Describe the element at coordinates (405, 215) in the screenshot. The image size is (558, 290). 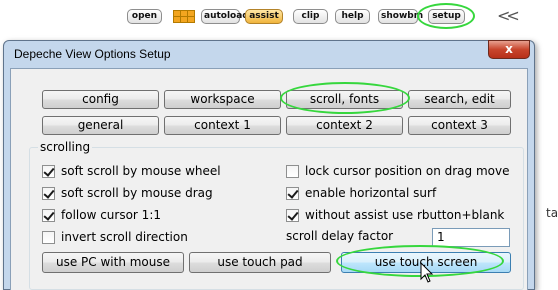
I see `option-label: without assist use rbutton+blank` at that location.